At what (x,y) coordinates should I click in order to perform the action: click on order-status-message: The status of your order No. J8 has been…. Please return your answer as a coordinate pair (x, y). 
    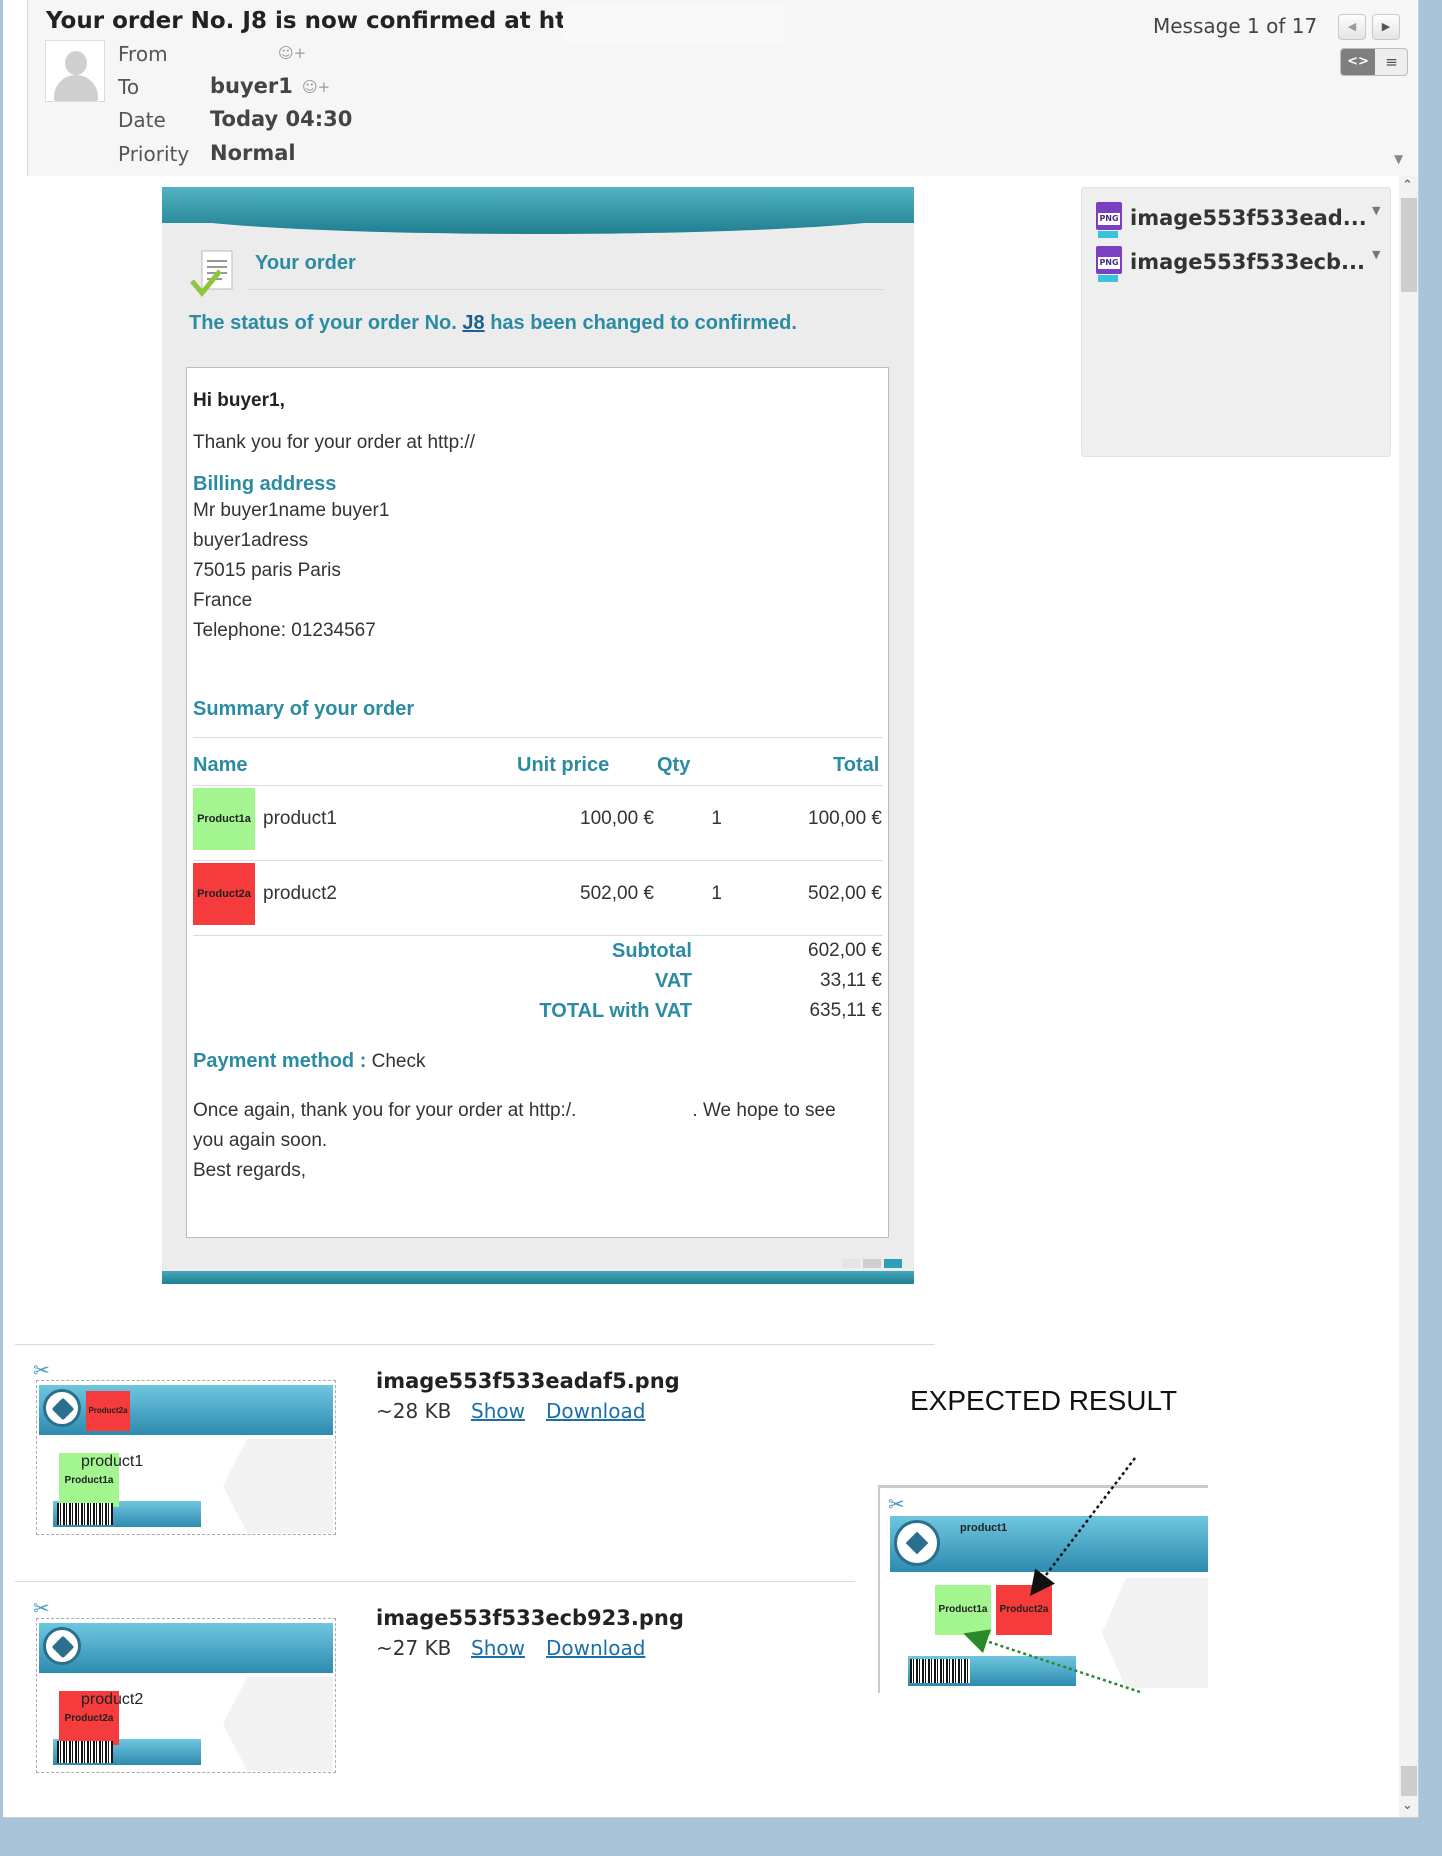
    Looking at the image, I should click on (493, 323).